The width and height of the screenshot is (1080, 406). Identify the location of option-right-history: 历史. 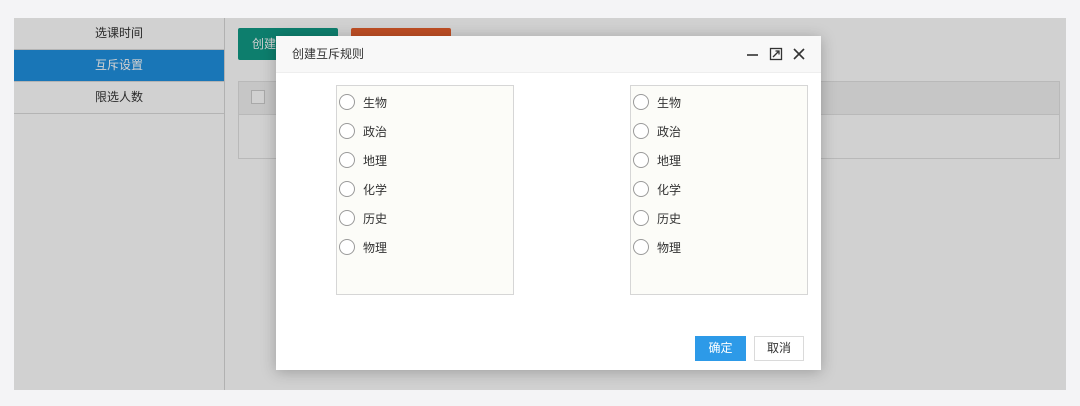
(657, 218).